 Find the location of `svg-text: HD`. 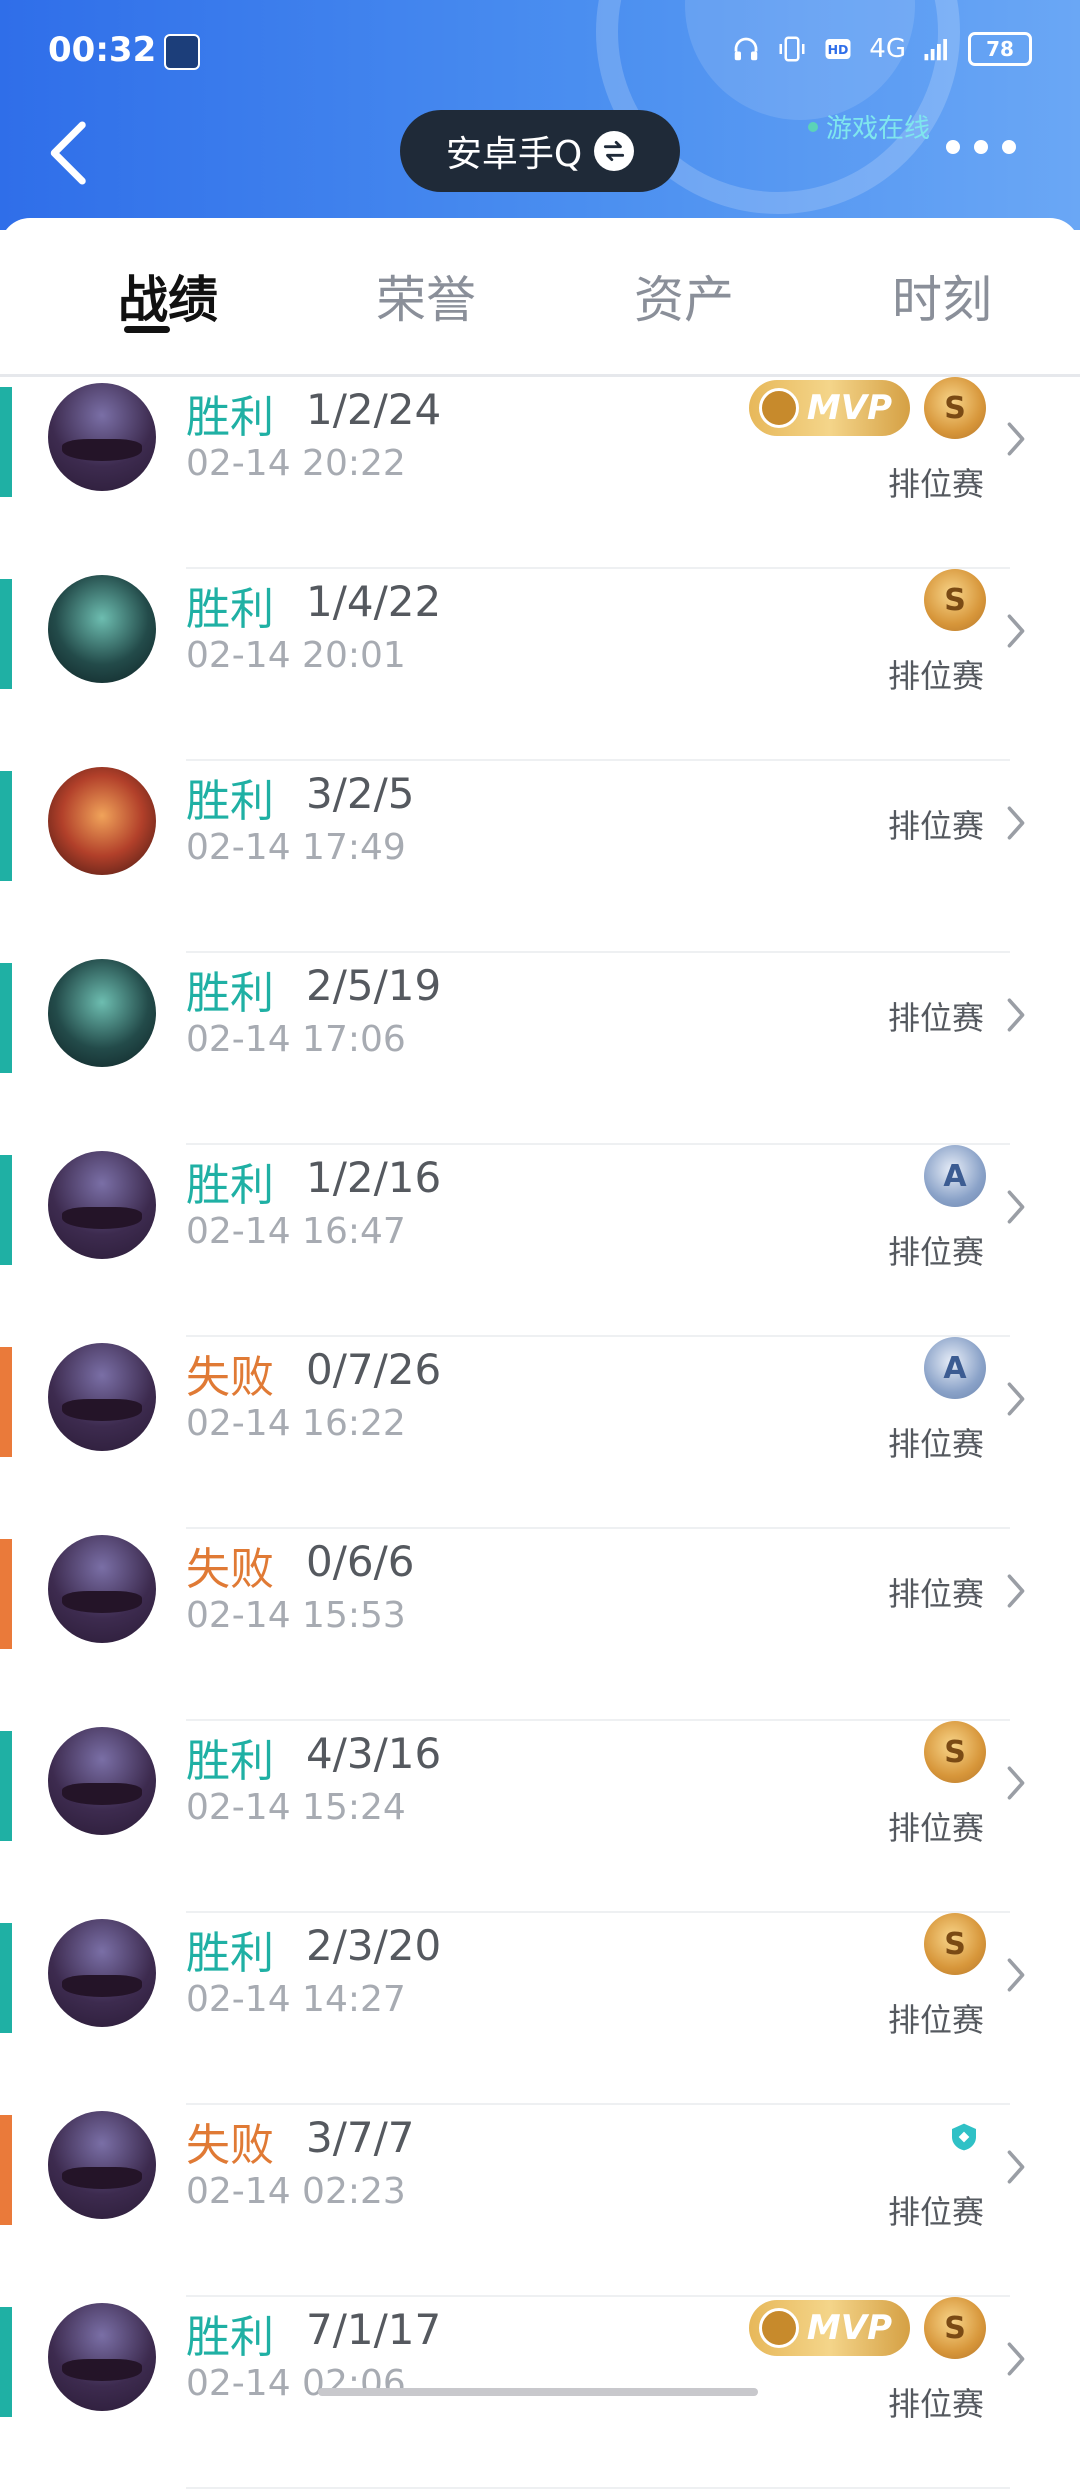

svg-text: HD is located at coordinates (838, 49).